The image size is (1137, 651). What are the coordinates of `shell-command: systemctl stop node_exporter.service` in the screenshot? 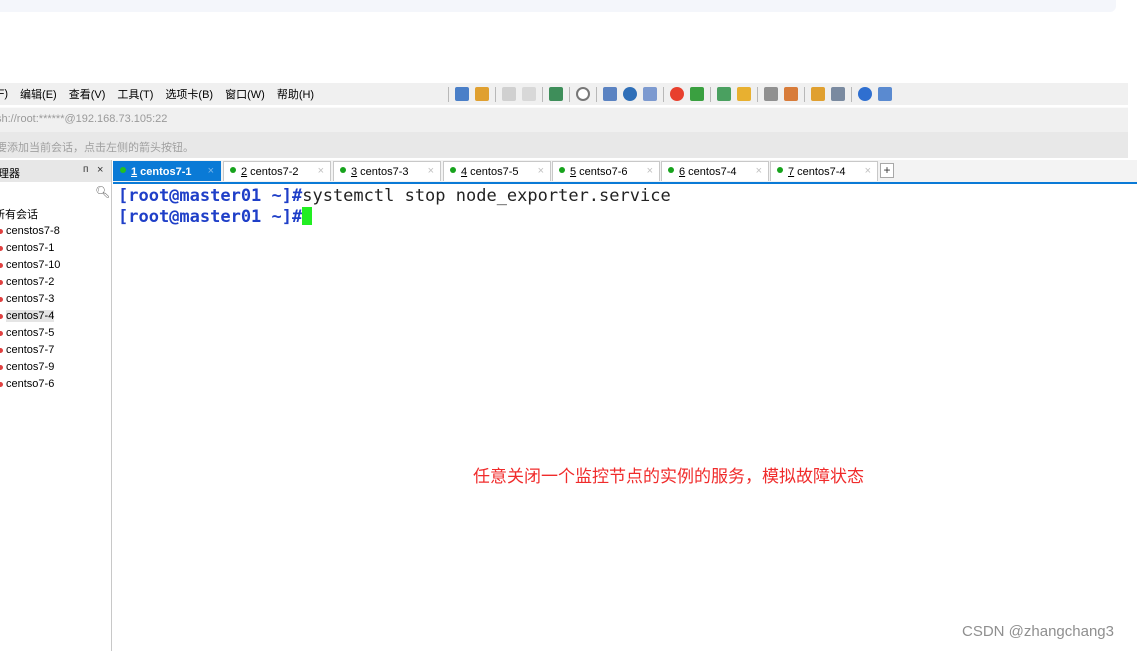 It's located at (486, 196).